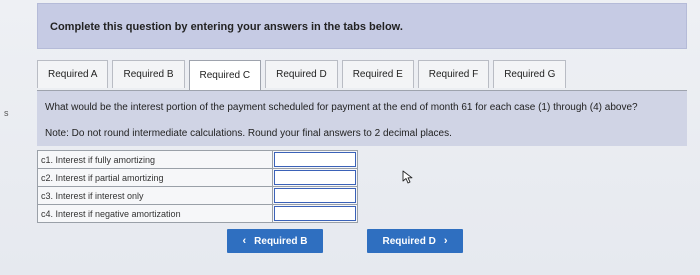 This screenshot has height=275, width=700. I want to click on prev-required-button: ‹ Required B, so click(275, 241).